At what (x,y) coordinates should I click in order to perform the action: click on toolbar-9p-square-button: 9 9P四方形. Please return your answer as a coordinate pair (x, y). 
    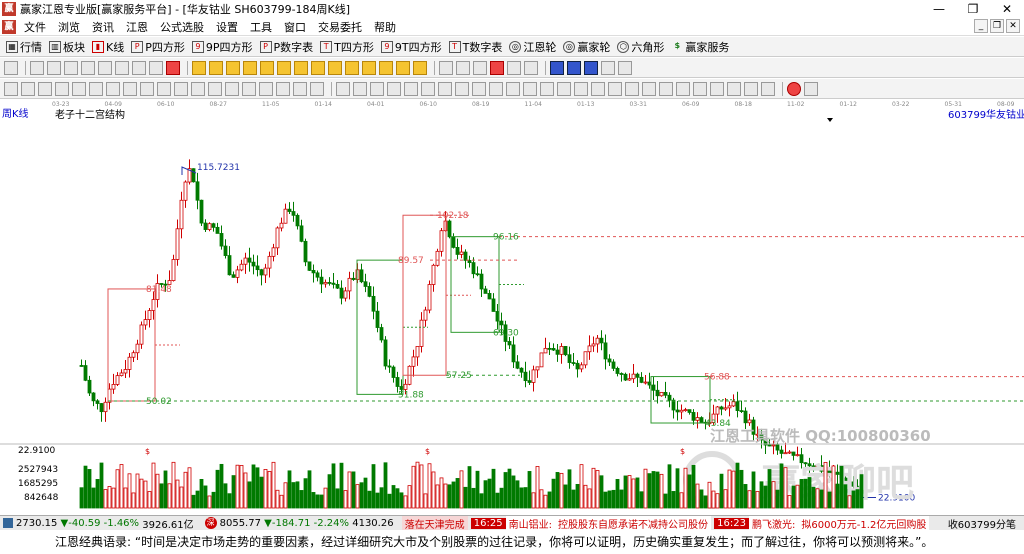
    Looking at the image, I should click on (222, 47).